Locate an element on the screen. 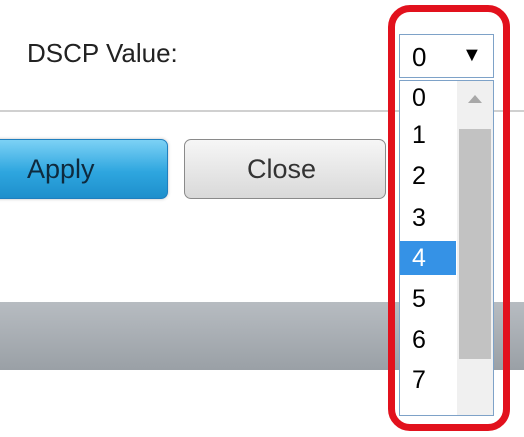 This screenshot has height=437, width=524. close-button-label: Close is located at coordinates (282, 169).